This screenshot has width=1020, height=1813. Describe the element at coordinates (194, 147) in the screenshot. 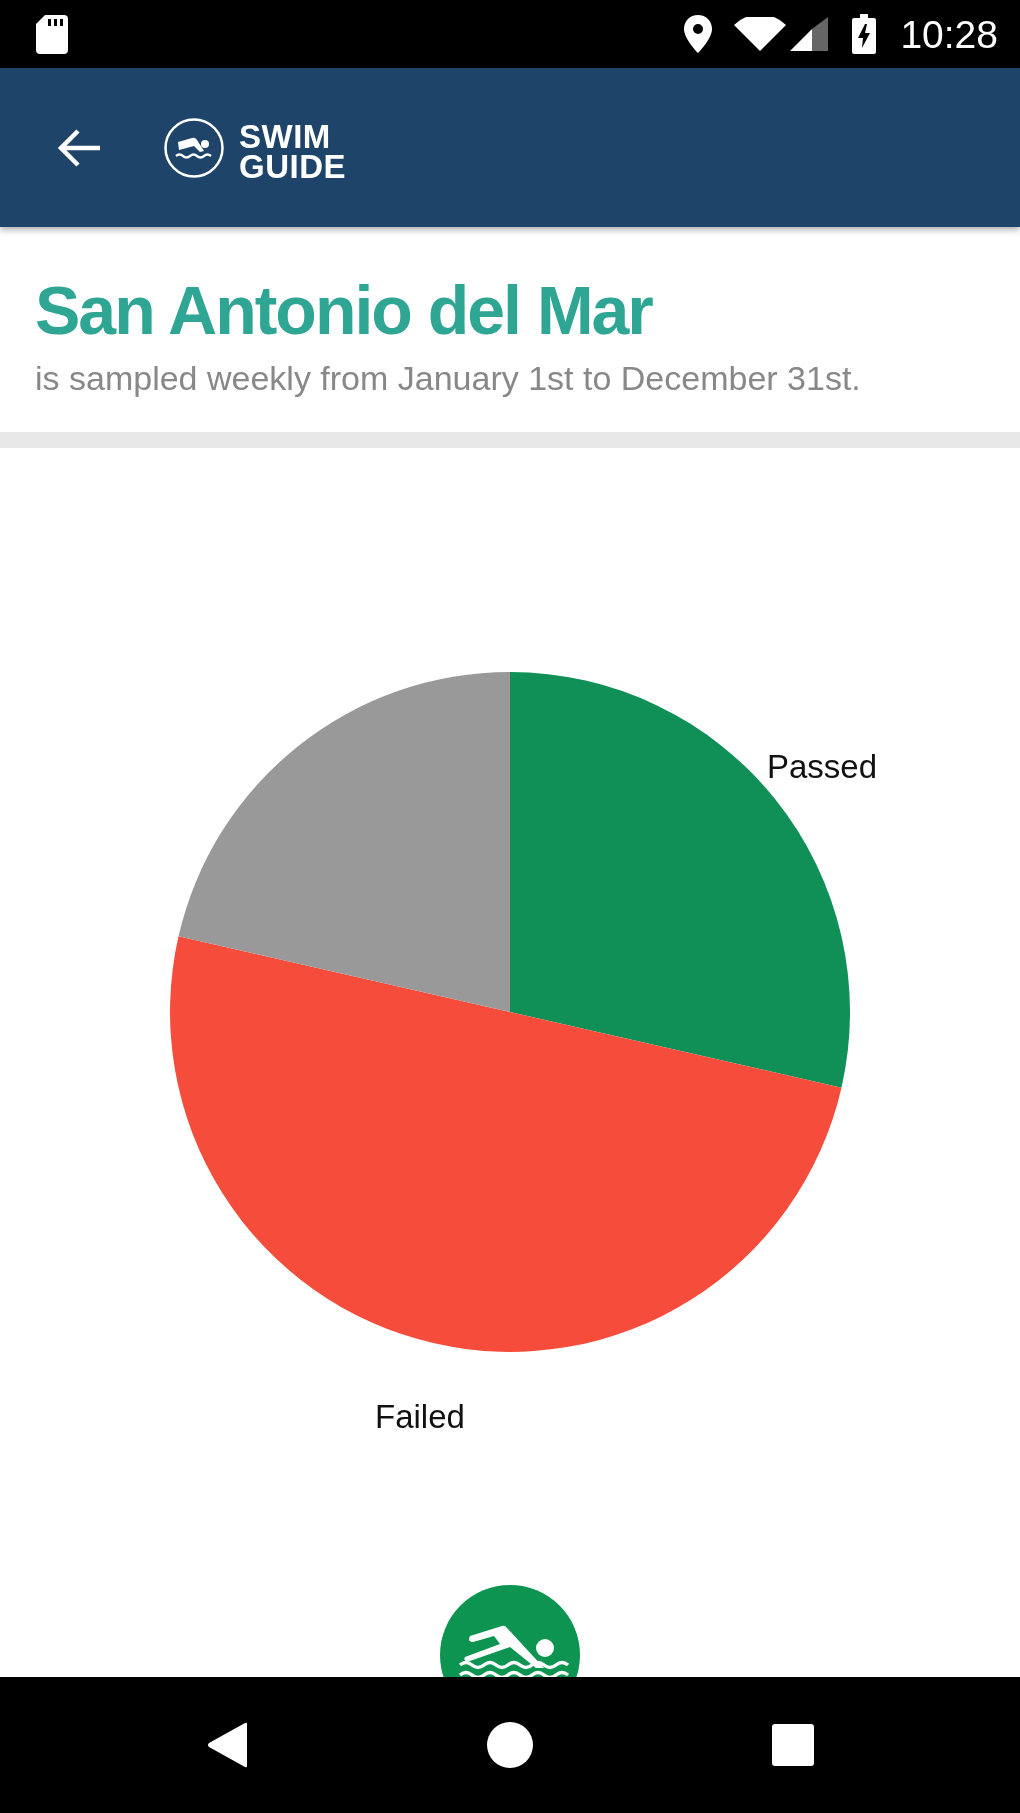

I see `swimmer-logo-icon` at that location.